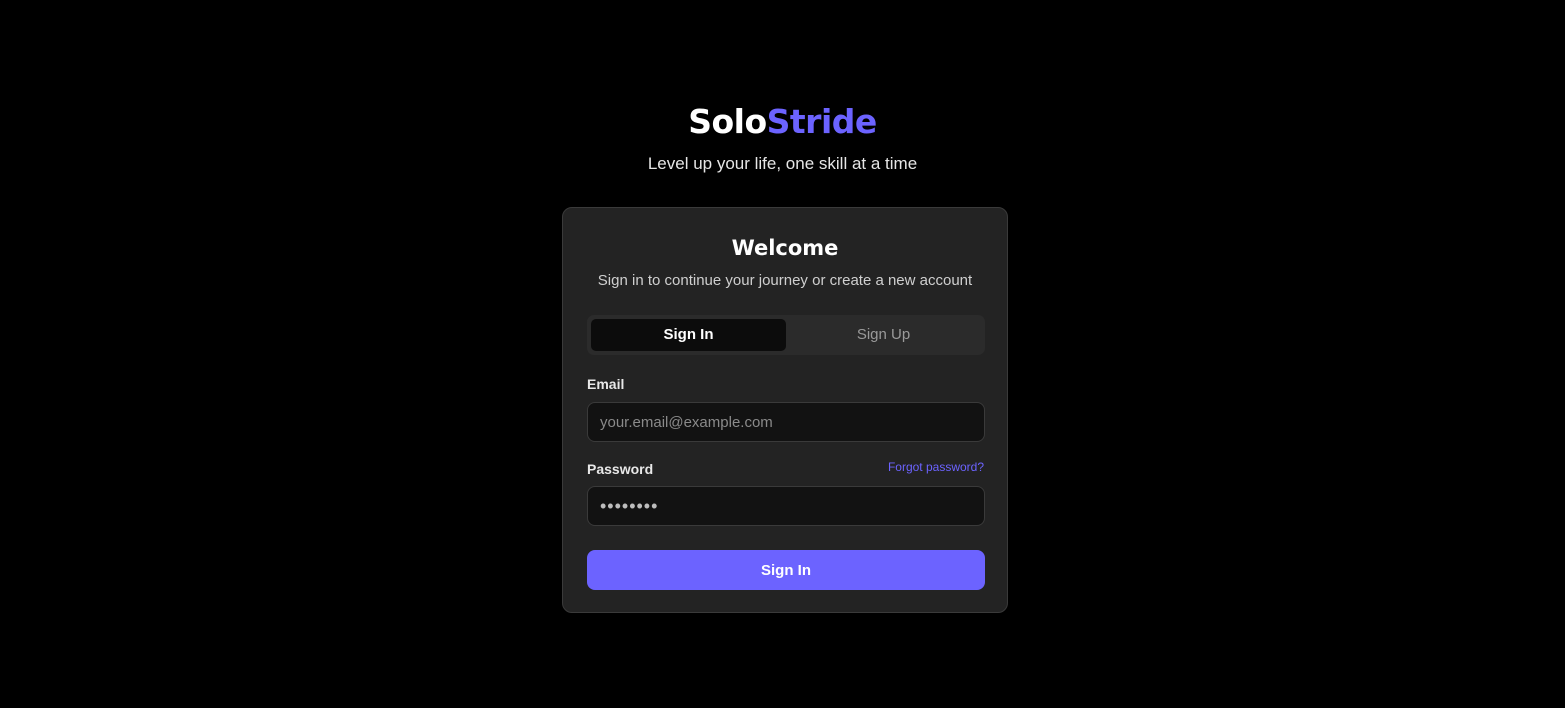 The width and height of the screenshot is (1565, 708). Describe the element at coordinates (688, 335) in the screenshot. I see `tab-sign-in: Sign In` at that location.